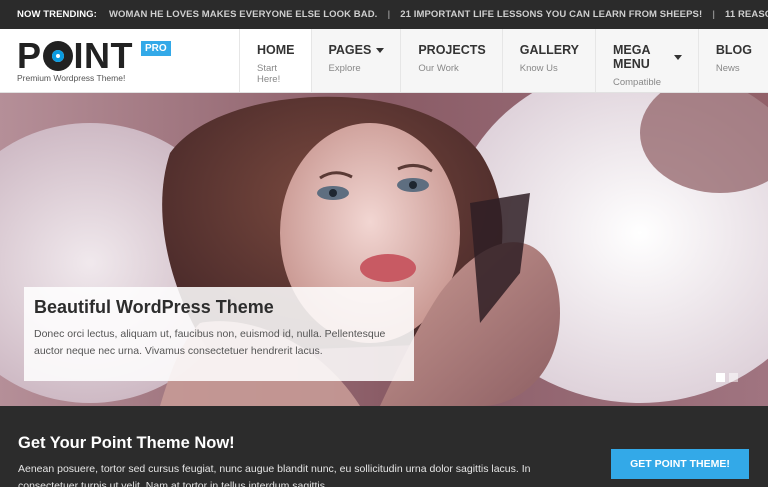 This screenshot has width=768, height=487. I want to click on cta-title: Get Your Point Theme Now!, so click(126, 443).